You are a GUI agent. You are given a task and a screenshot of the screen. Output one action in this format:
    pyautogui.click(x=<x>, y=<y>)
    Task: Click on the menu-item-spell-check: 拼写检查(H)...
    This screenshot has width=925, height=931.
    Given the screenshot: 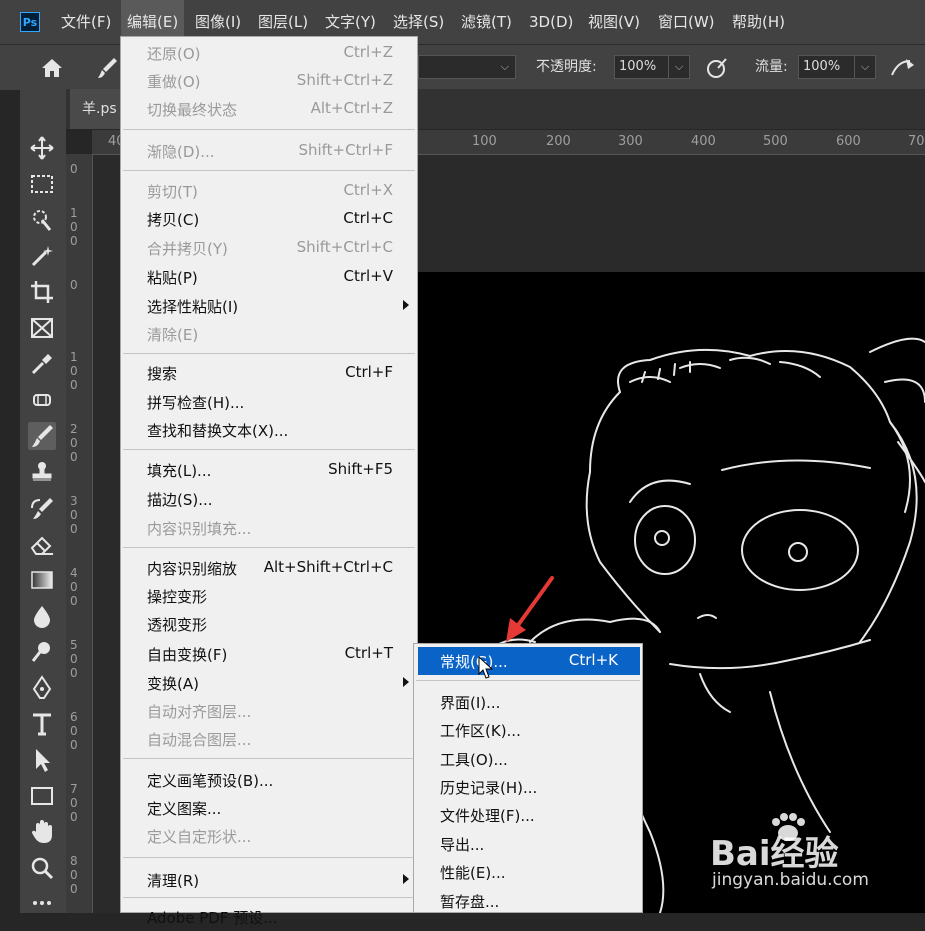 What is the action you would take?
    pyautogui.click(x=269, y=402)
    